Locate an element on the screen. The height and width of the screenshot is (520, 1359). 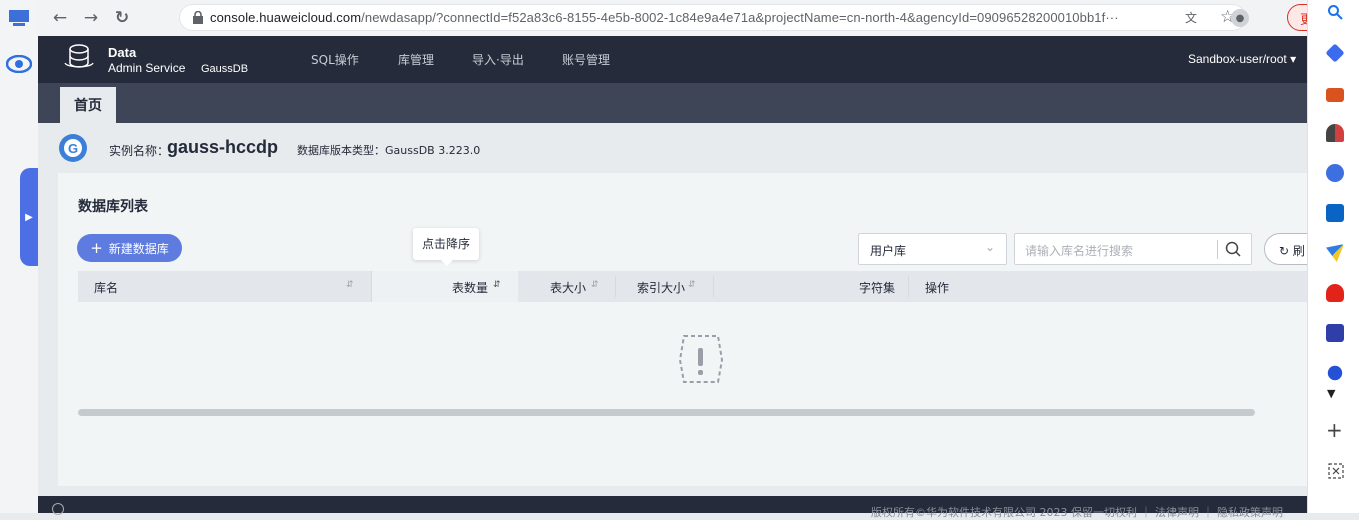
brand-title: Data is located at coordinates (122, 52).